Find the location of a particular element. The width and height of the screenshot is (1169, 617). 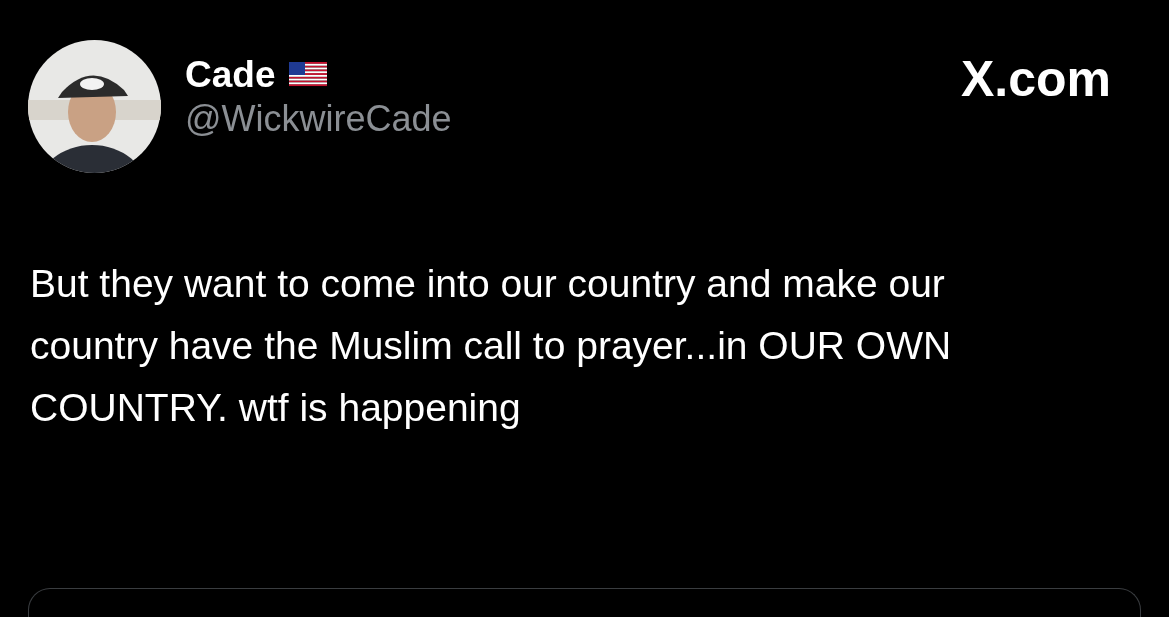

author-name: Cade is located at coordinates (230, 75).